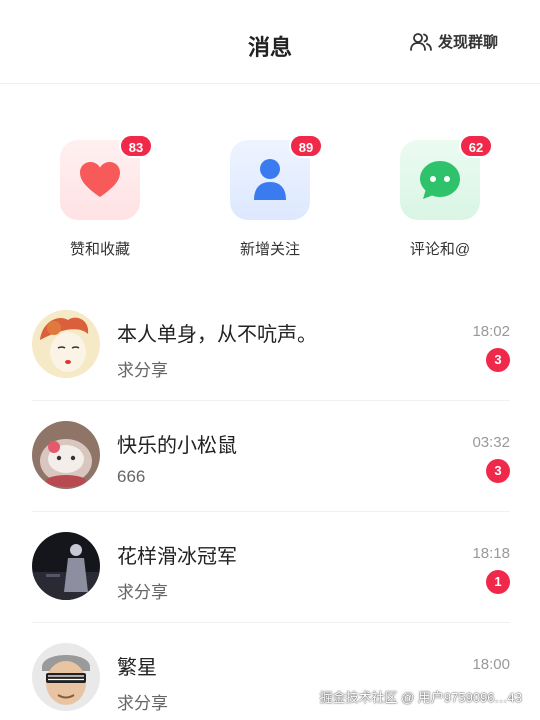 This screenshot has height=720, width=540. Describe the element at coordinates (271, 456) in the screenshot. I see `conversation-row: 快乐的小松鼠 666 03:32 3` at that location.